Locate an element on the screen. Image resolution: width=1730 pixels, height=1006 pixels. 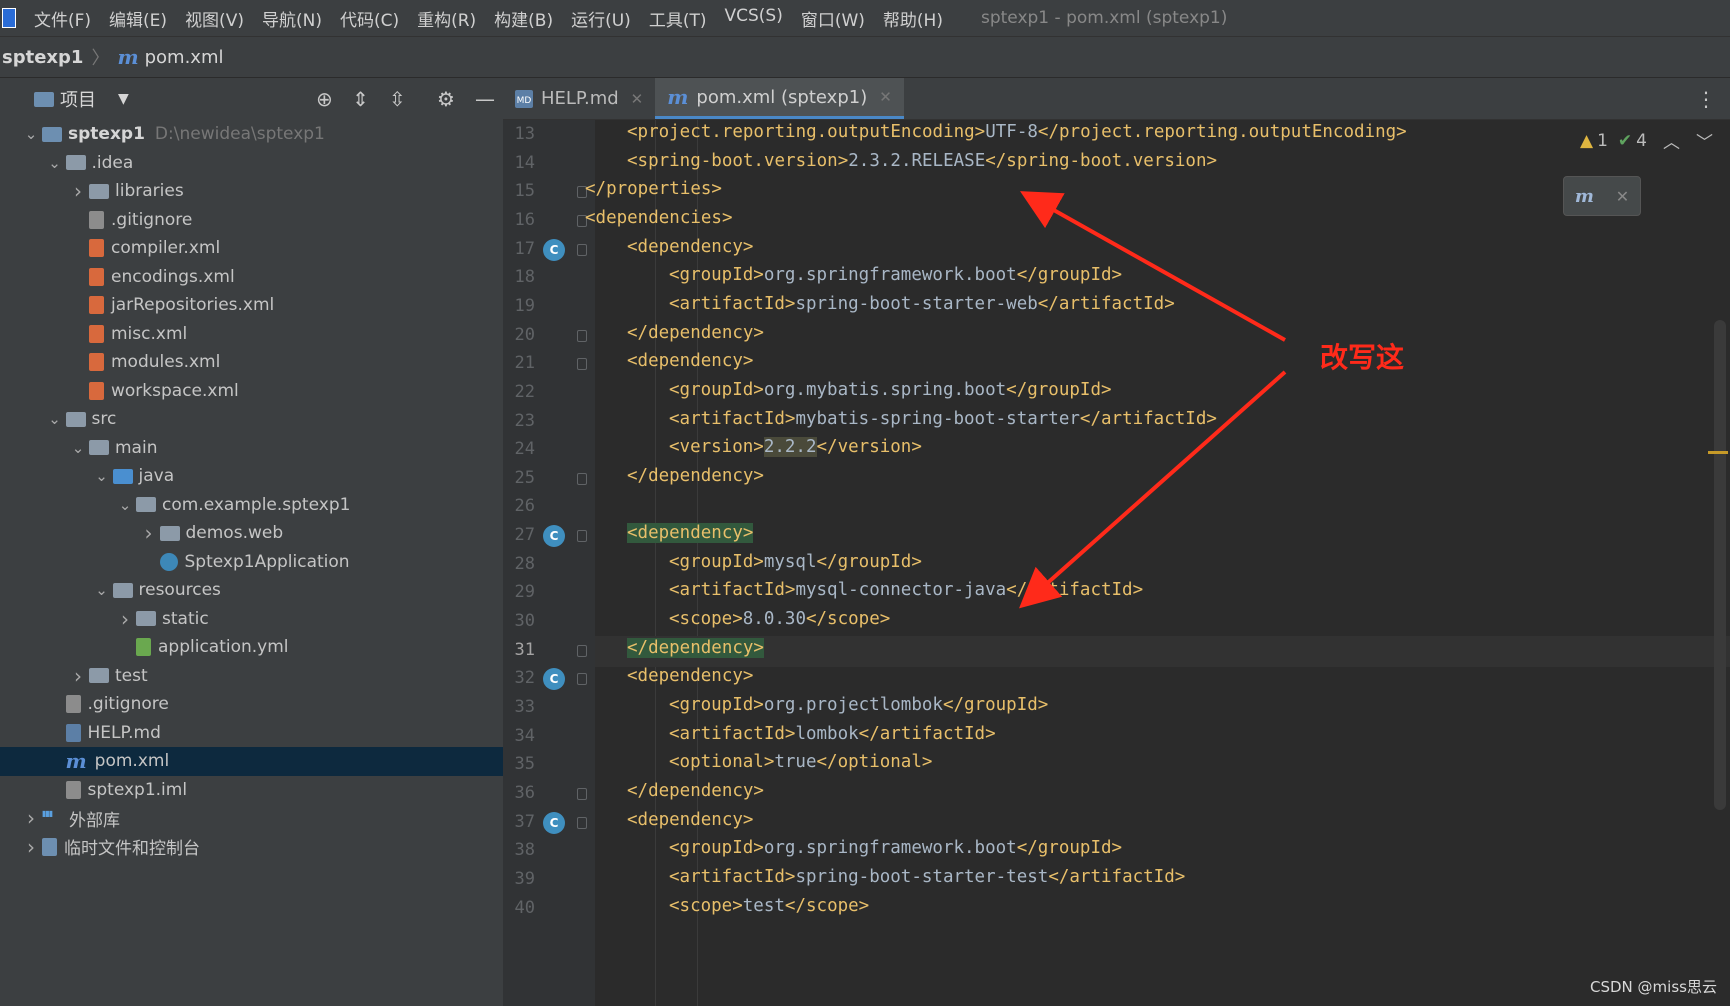
tree-item: ⌄ src is located at coordinates (251, 419).